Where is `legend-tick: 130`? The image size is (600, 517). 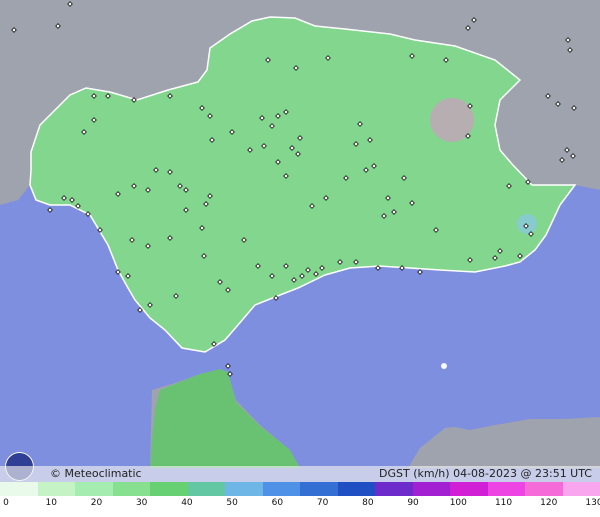 legend-tick: 130 is located at coordinates (592, 503).